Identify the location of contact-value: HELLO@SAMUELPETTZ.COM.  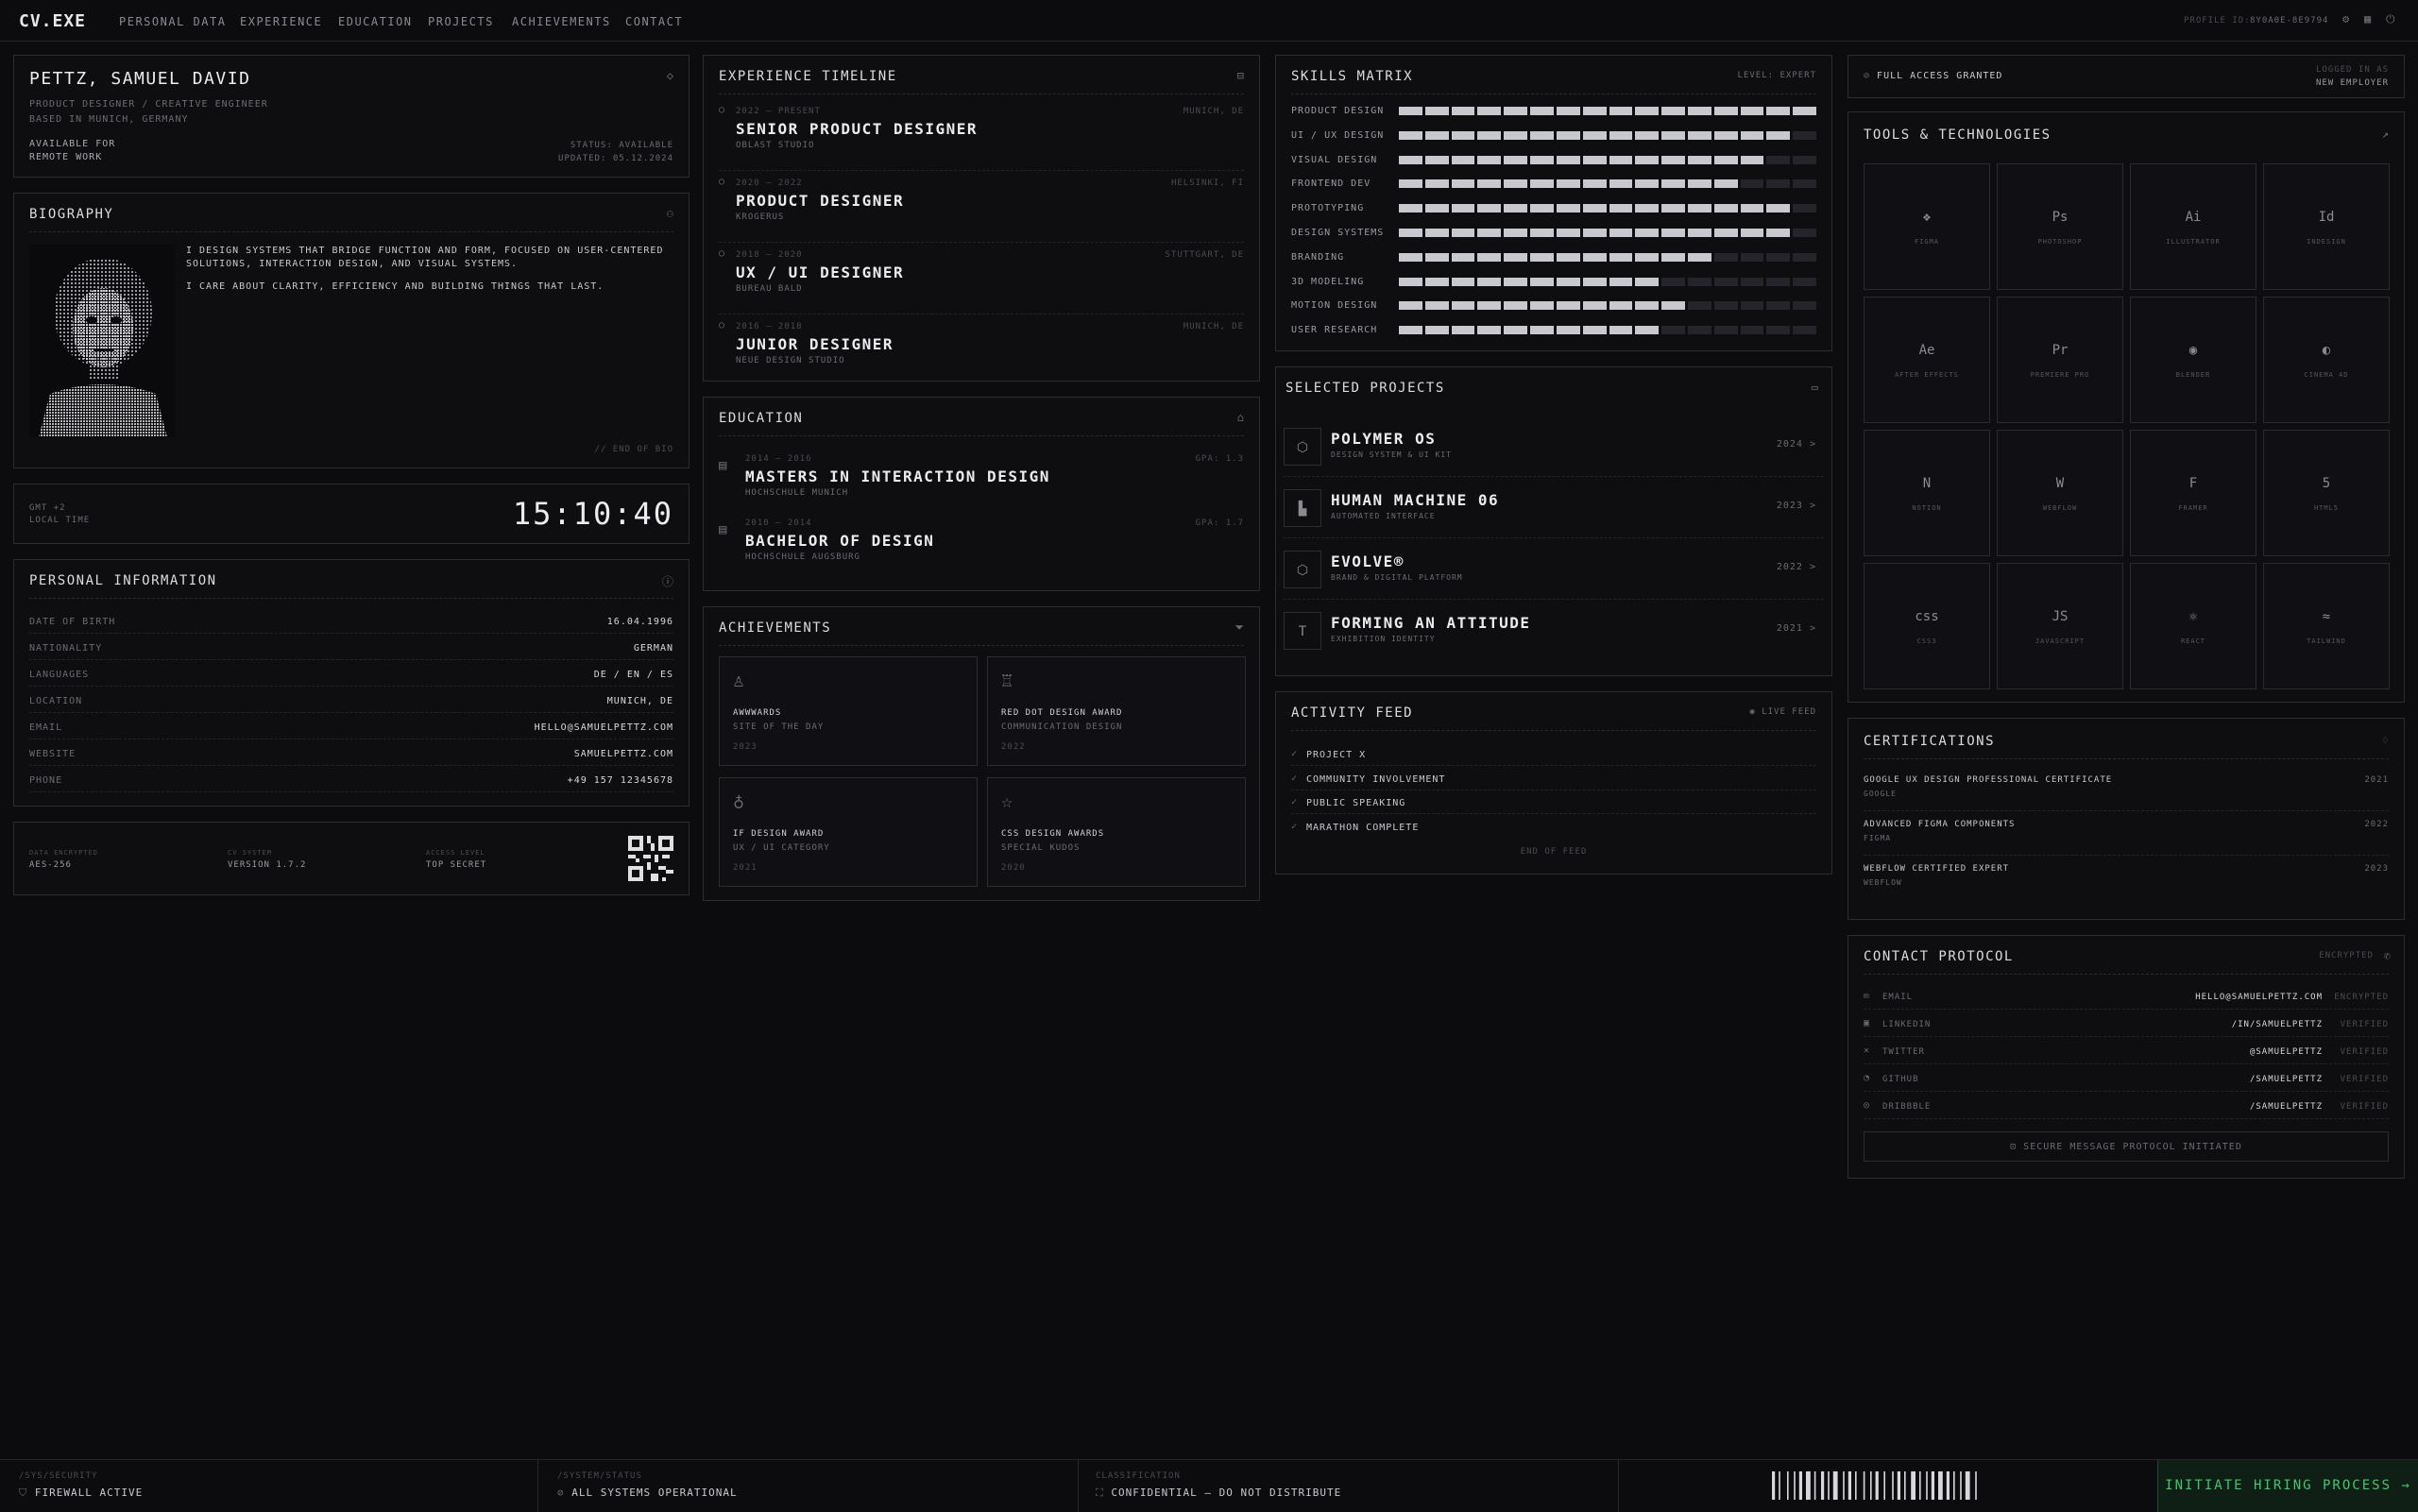
(2259, 997).